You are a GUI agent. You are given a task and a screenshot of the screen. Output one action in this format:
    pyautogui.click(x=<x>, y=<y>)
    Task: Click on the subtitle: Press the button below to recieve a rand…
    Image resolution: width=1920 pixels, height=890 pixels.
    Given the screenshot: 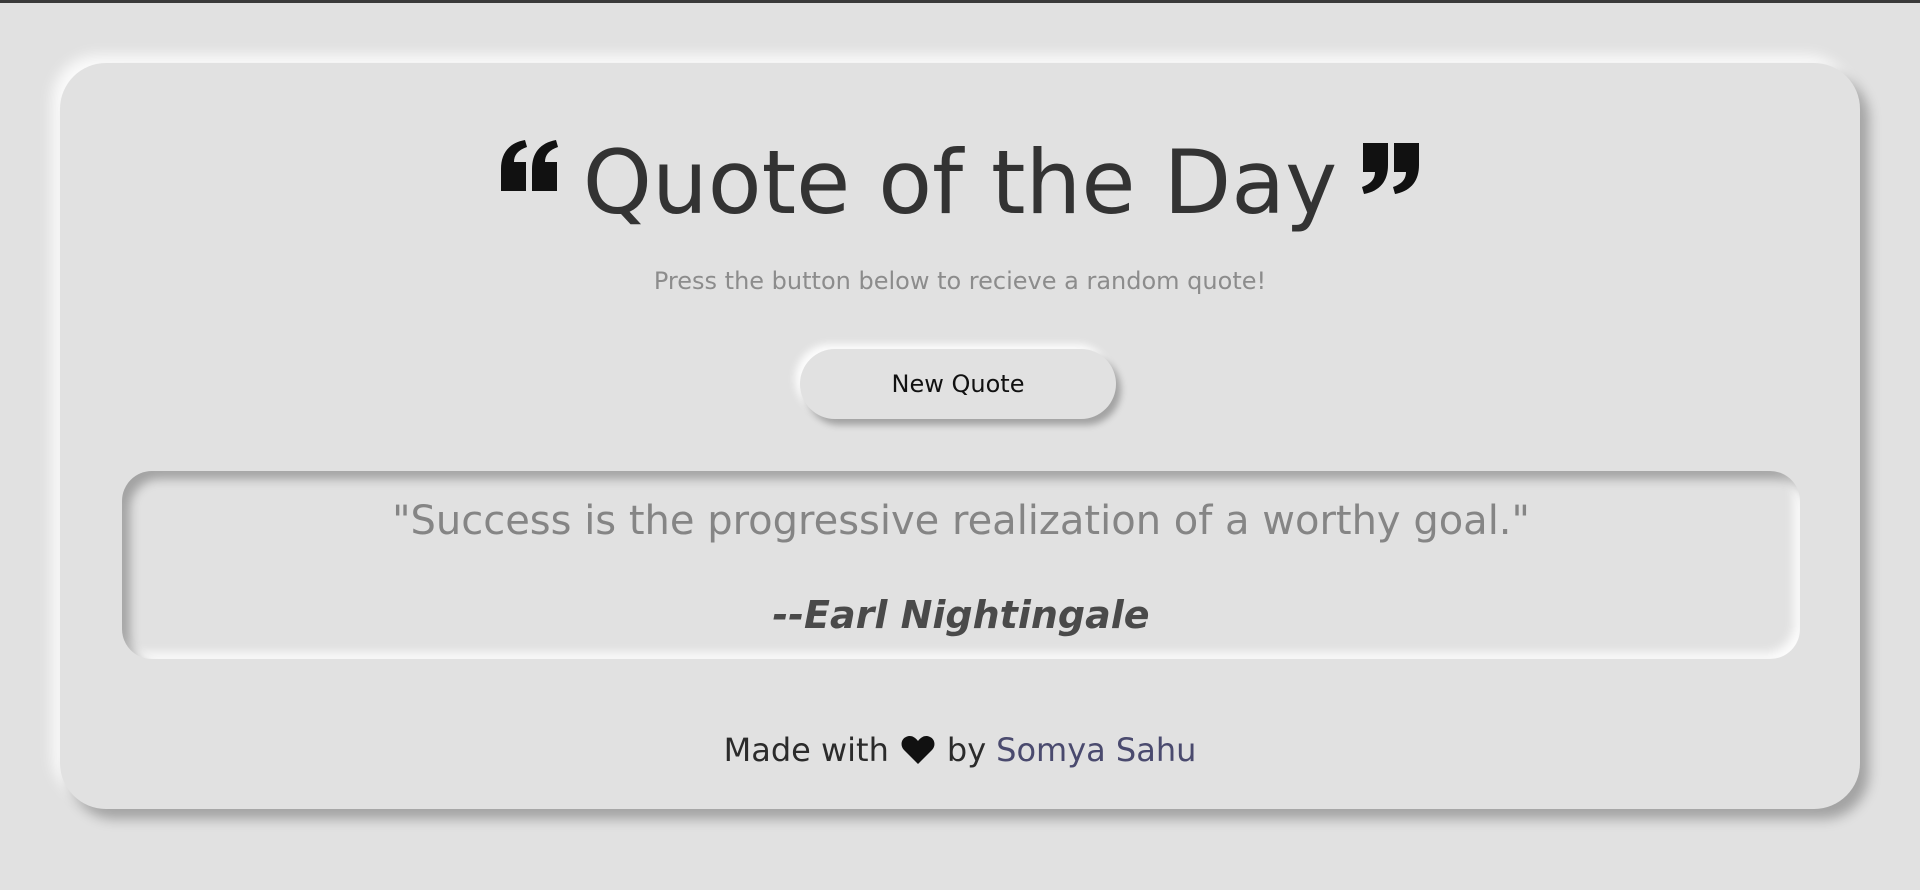 What is the action you would take?
    pyautogui.click(x=960, y=281)
    